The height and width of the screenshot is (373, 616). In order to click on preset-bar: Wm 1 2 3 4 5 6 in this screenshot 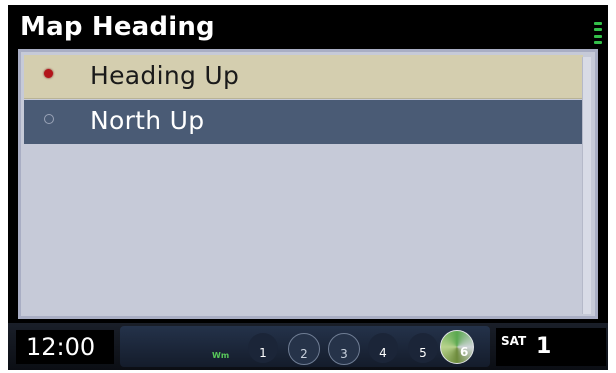, I will do `click(305, 346)`.